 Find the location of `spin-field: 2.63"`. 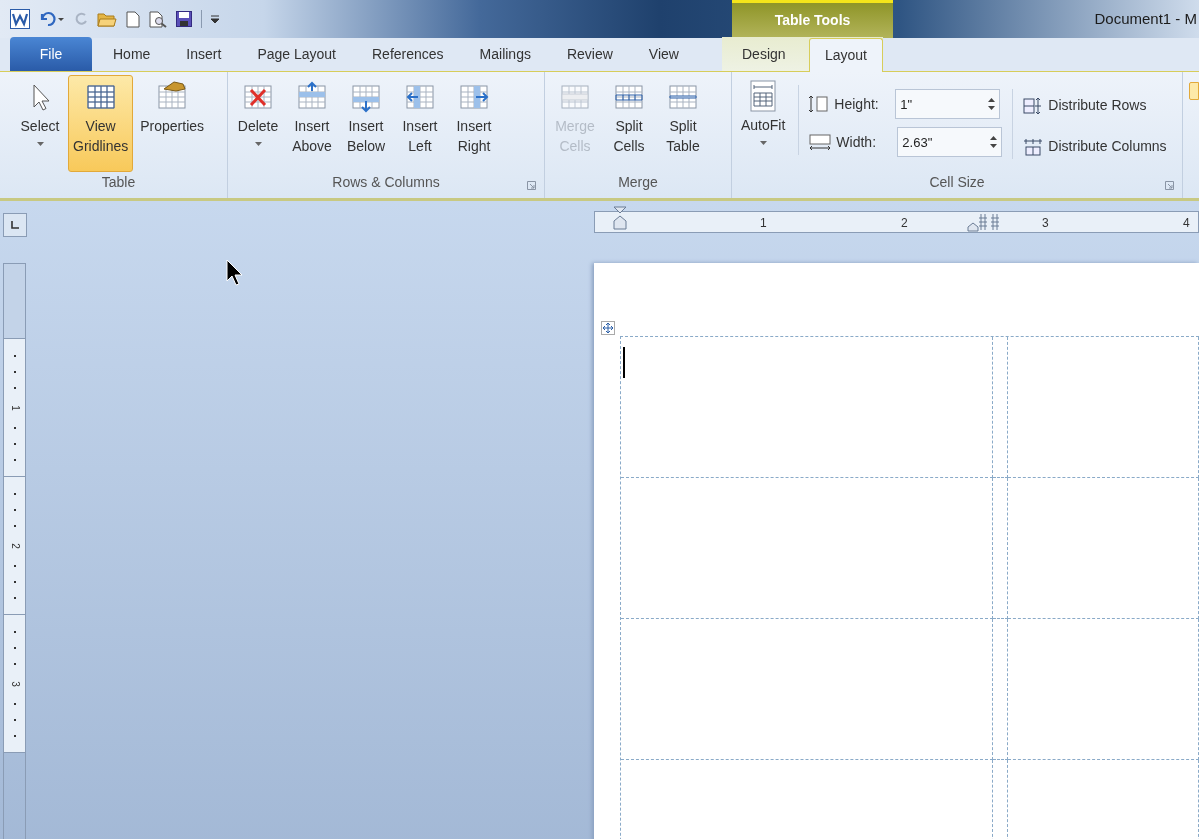

spin-field: 2.63" is located at coordinates (950, 142).